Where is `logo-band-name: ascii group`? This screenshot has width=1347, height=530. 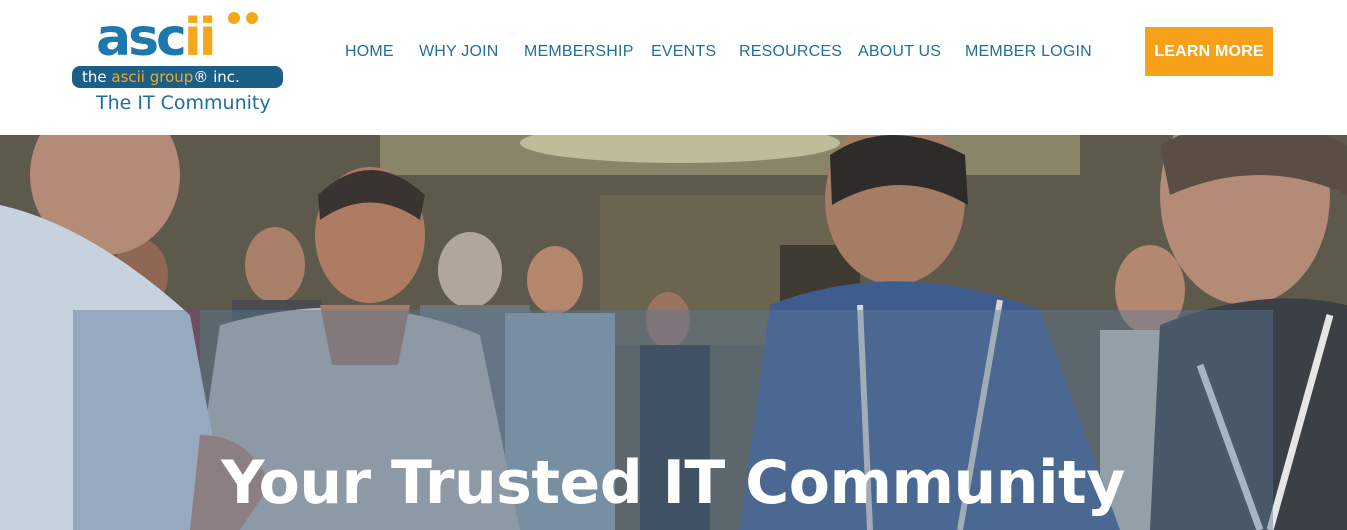 logo-band-name: ascii group is located at coordinates (152, 77).